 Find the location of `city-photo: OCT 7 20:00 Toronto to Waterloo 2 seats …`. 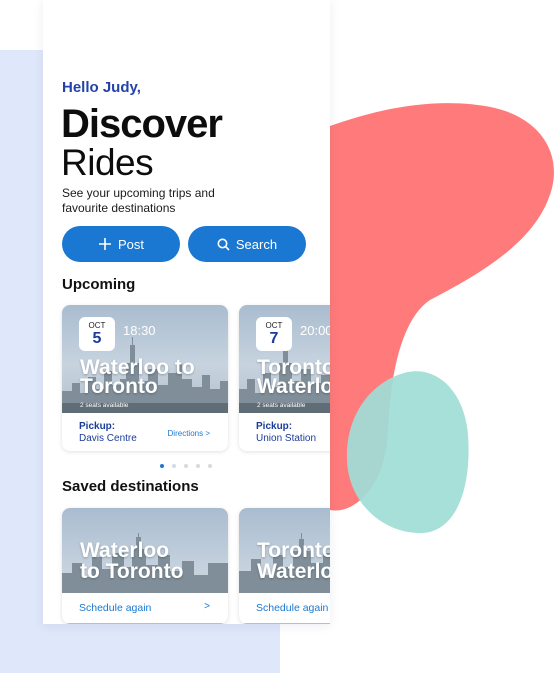

city-photo: OCT 7 20:00 Toronto to Waterloo 2 seats … is located at coordinates (284, 359).